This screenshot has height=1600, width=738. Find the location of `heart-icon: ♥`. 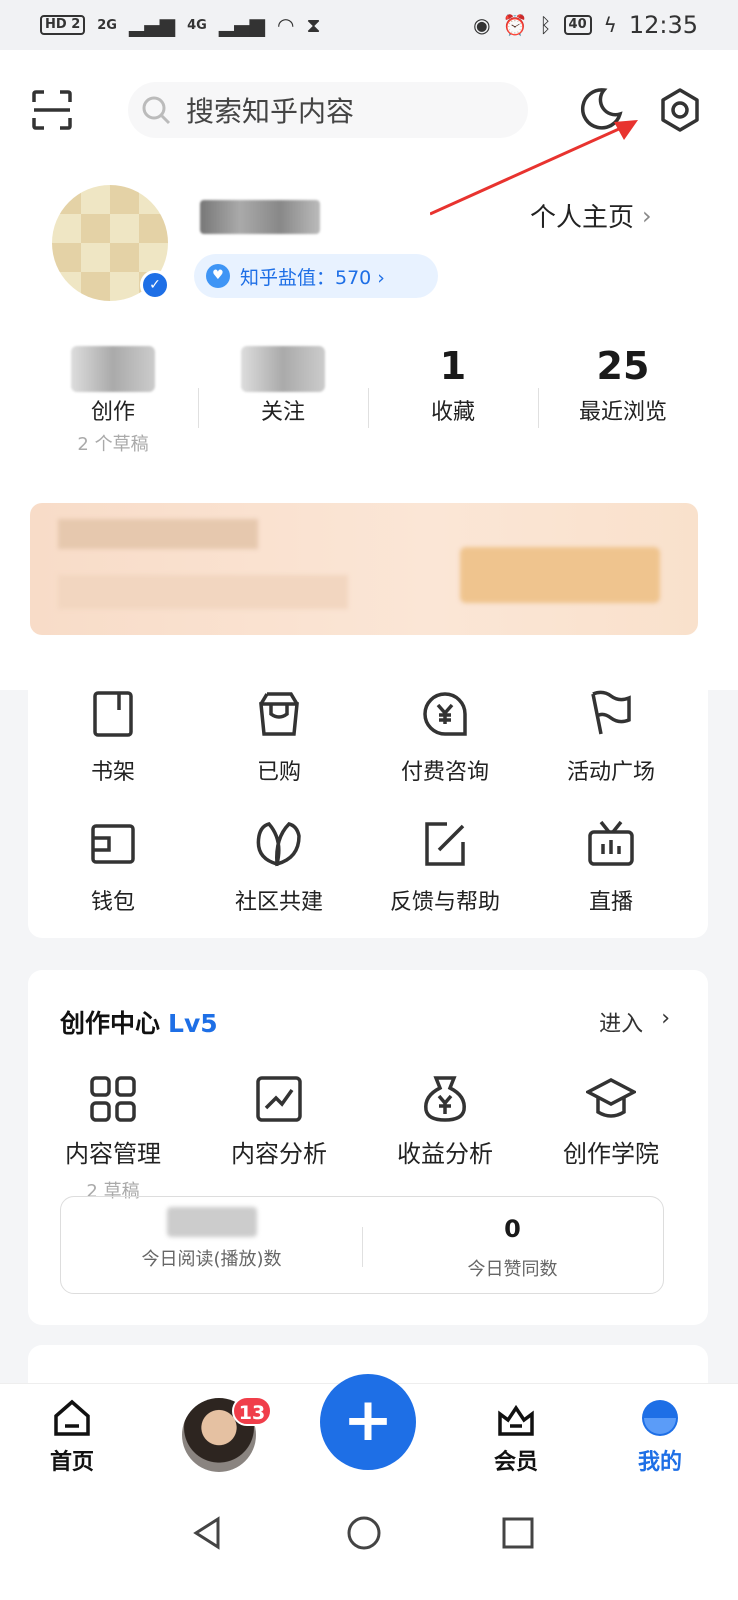

heart-icon: ♥ is located at coordinates (218, 276).